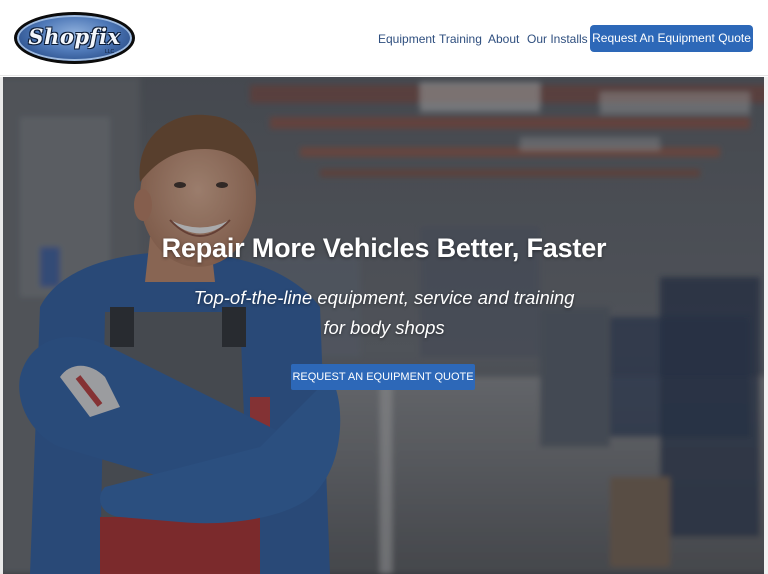 The width and height of the screenshot is (768, 574). What do you see at coordinates (557, 39) in the screenshot?
I see `nav-item-our-installs: Our Installs` at bounding box center [557, 39].